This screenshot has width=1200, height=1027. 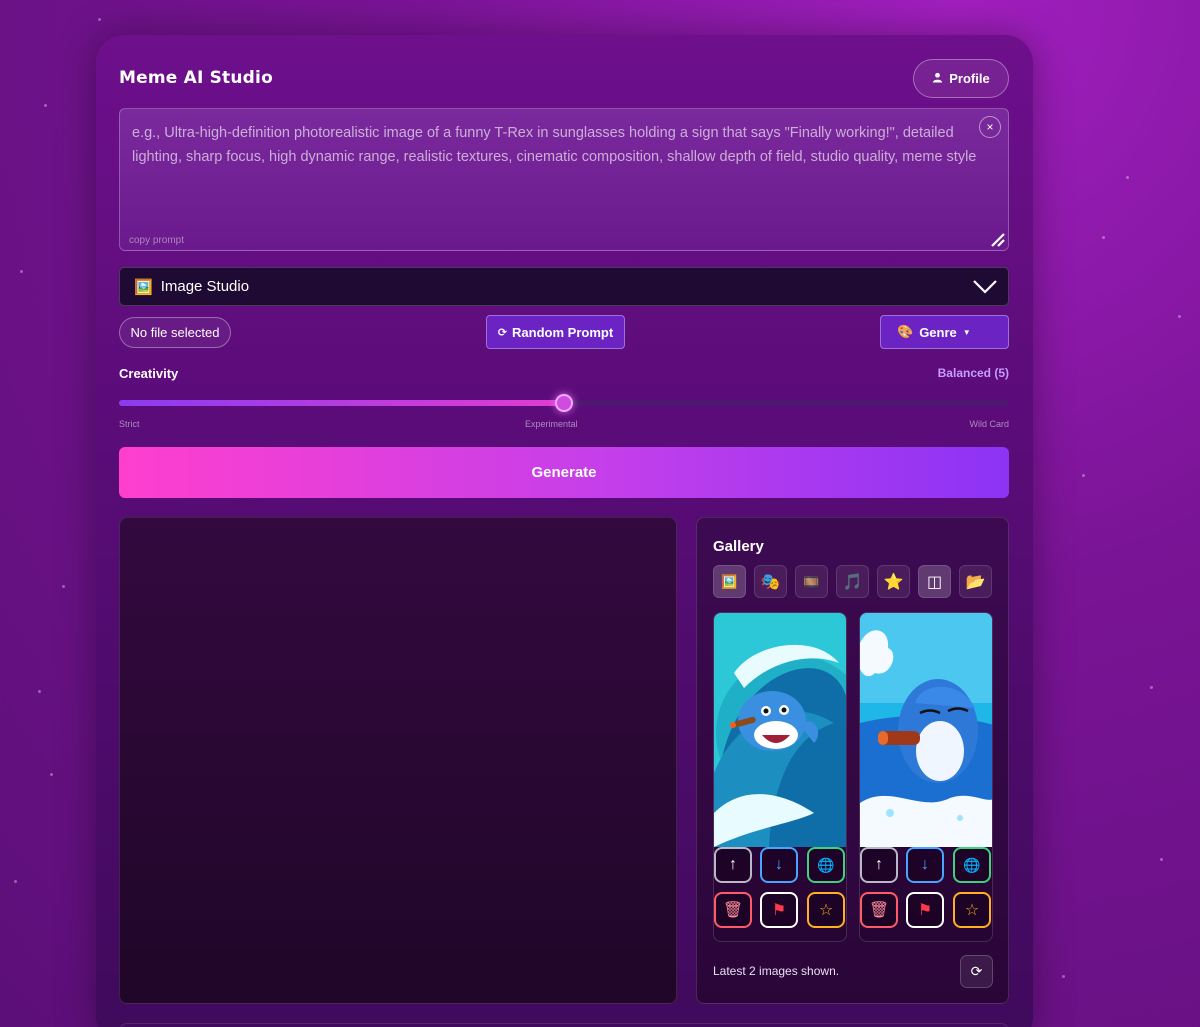 I want to click on star-icon: ⭐, so click(x=893, y=582).